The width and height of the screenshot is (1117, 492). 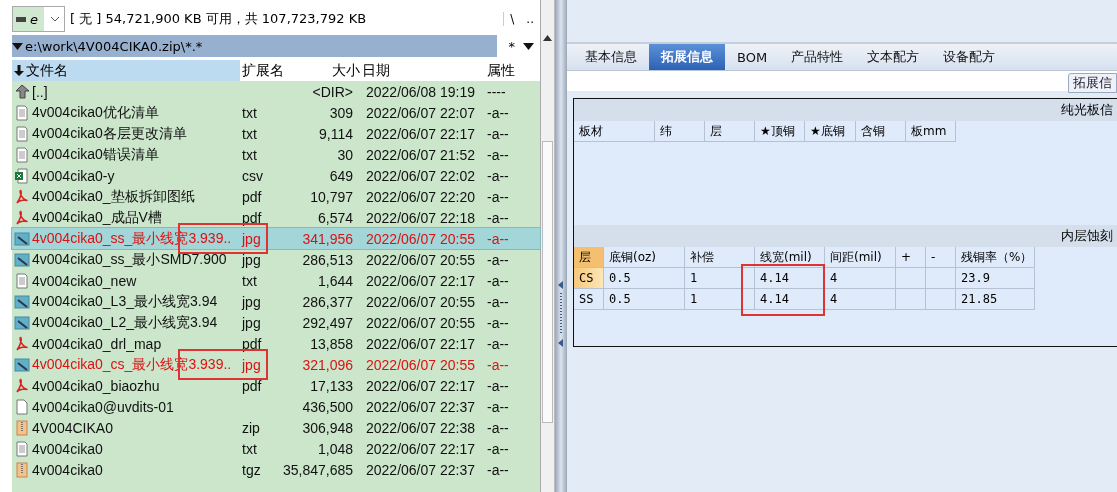 I want to click on file-size: 309, so click(x=341, y=112).